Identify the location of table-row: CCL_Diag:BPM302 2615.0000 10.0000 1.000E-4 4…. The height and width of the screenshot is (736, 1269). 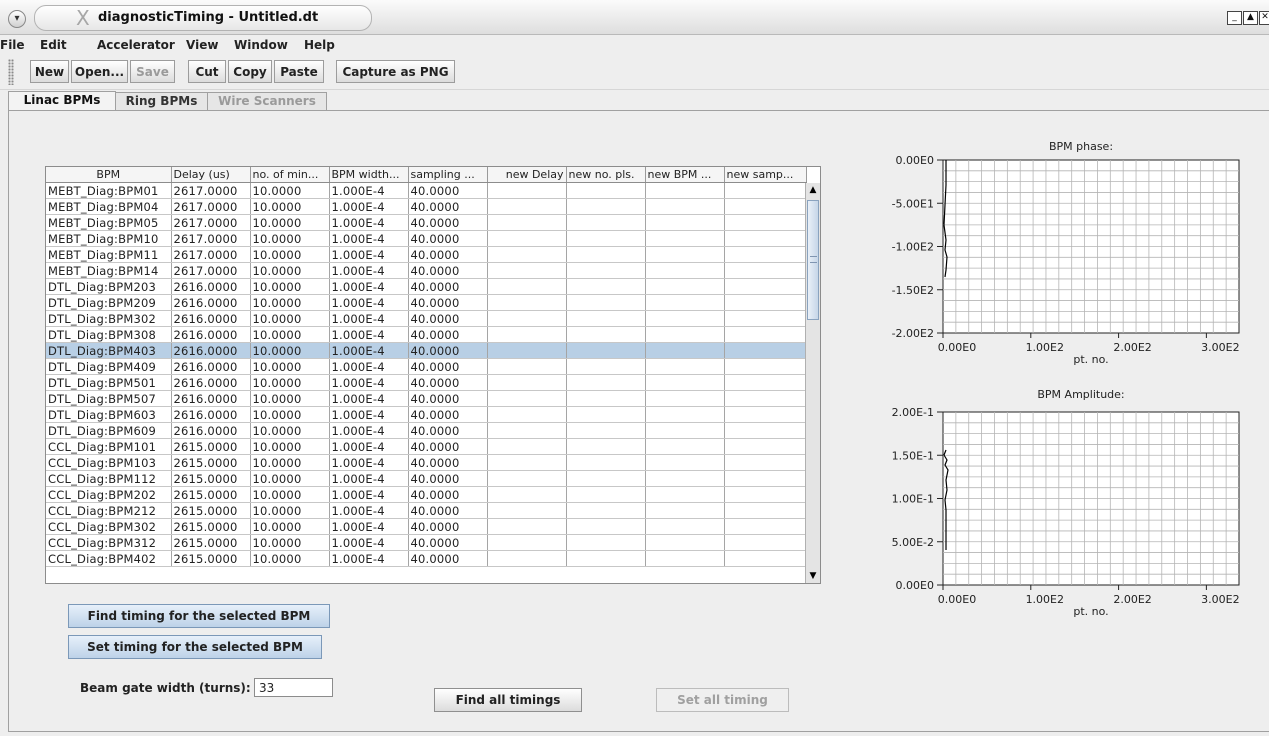
(426, 526).